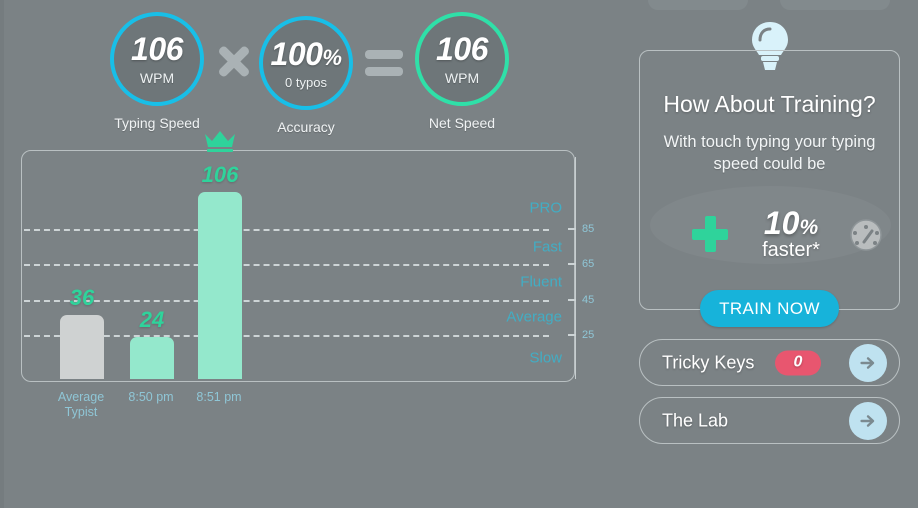 This screenshot has width=918, height=508. I want to click on chart-x-label: 8:50 pm, so click(151, 397).